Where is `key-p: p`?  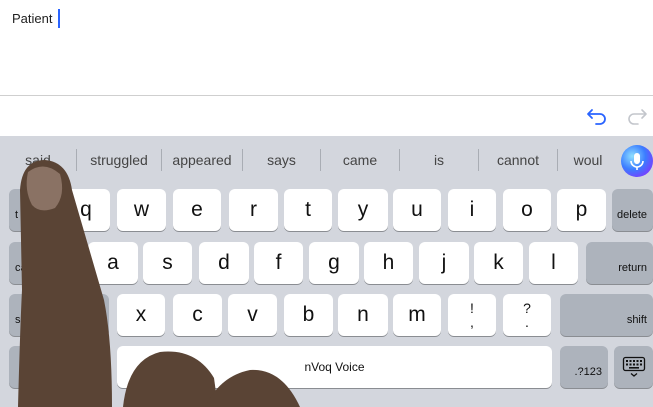
key-p: p is located at coordinates (581, 210).